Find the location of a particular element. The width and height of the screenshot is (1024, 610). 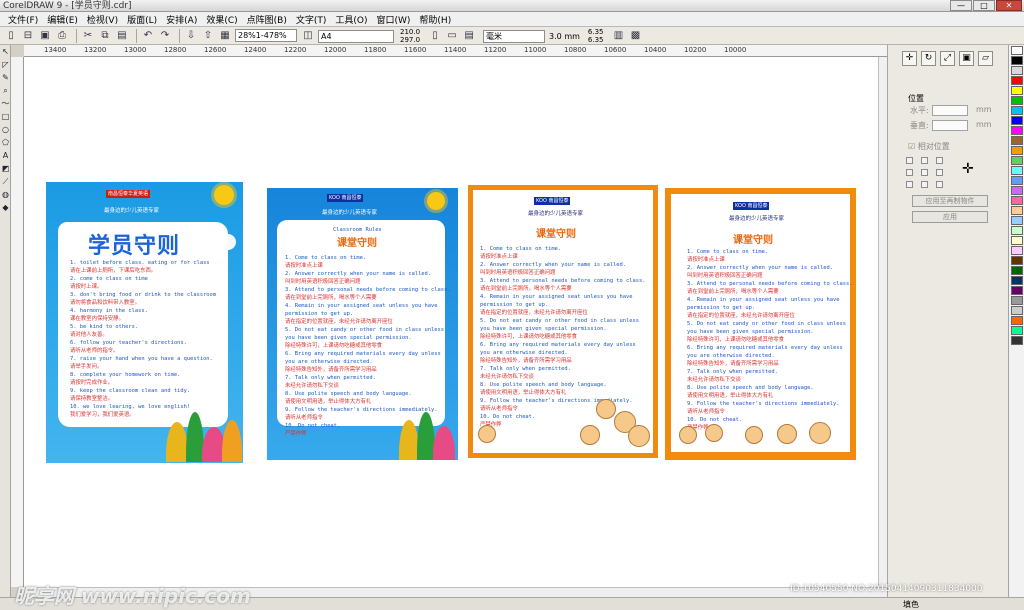

pick-tool-icon: ↖ is located at coordinates (5, 51).